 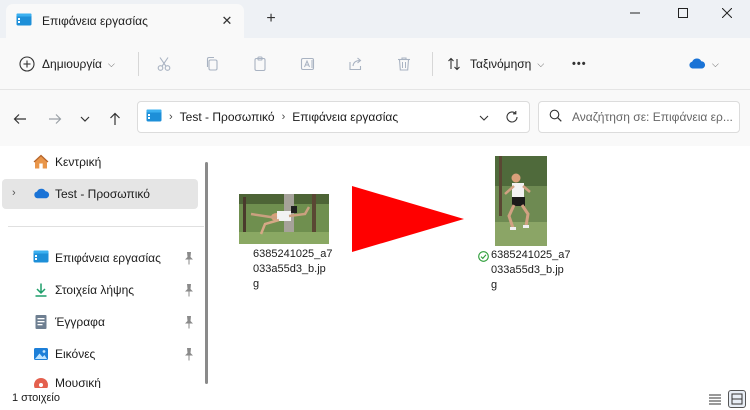 I want to click on file-name-line: 6385241025_a7, so click(x=531, y=255).